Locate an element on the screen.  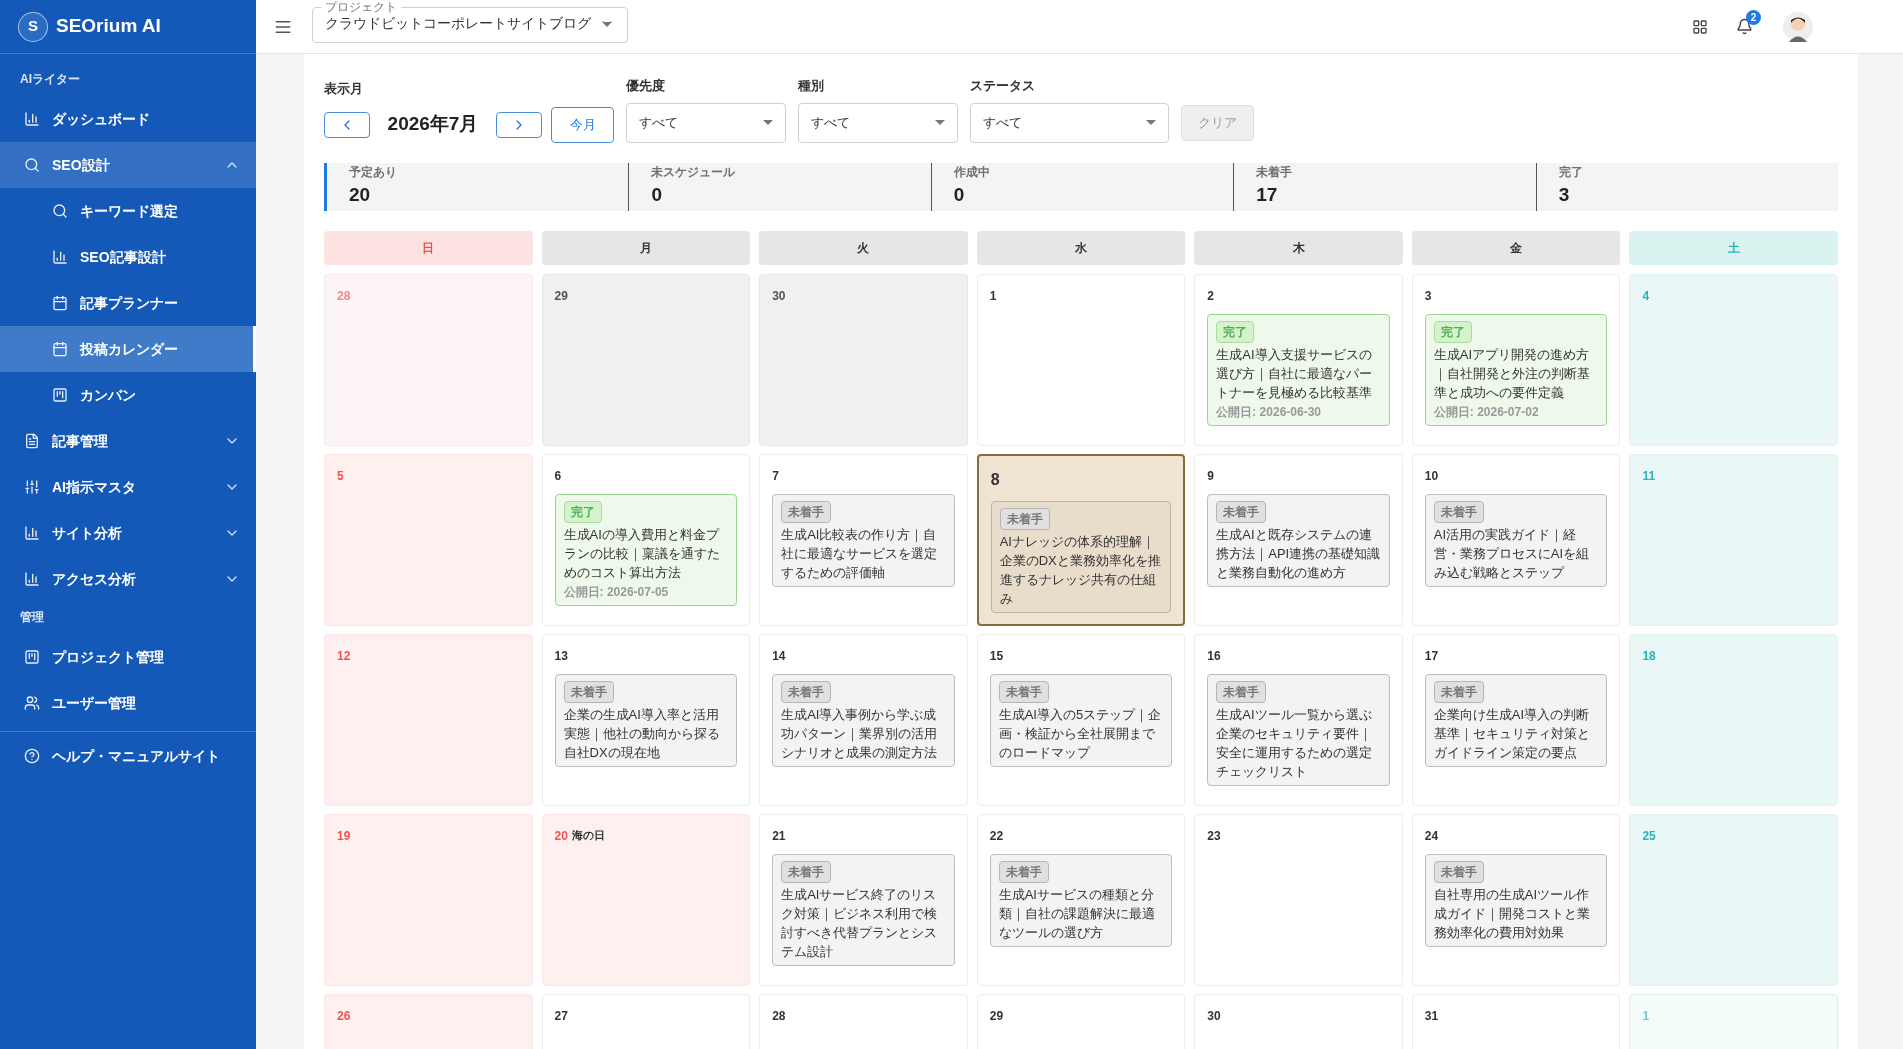
search-icon is located at coordinates (60, 211).